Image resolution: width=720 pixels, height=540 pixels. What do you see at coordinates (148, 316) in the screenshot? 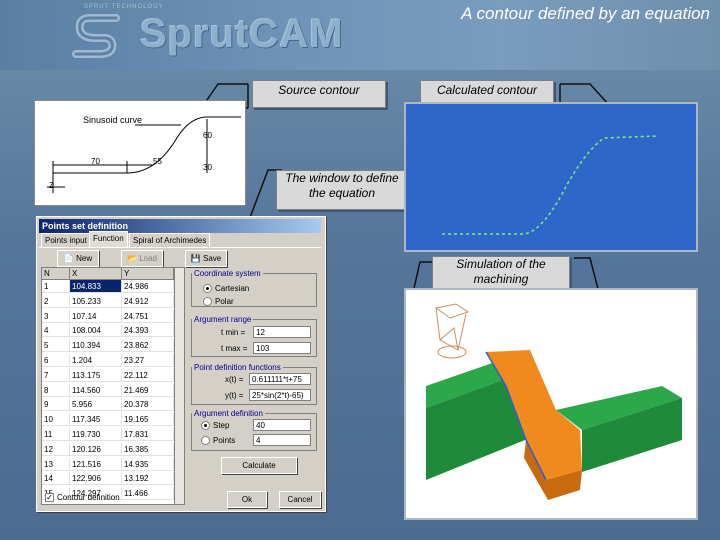
I see `table-cell: 24.751` at bounding box center [148, 316].